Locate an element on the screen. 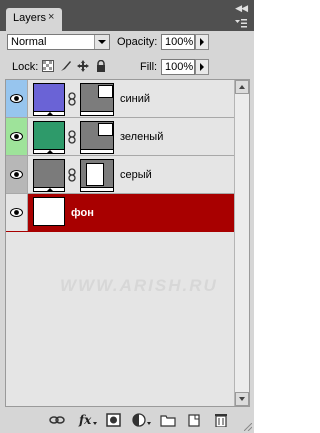 The image size is (320, 433). blend-mode-select: Normal is located at coordinates (58, 42).